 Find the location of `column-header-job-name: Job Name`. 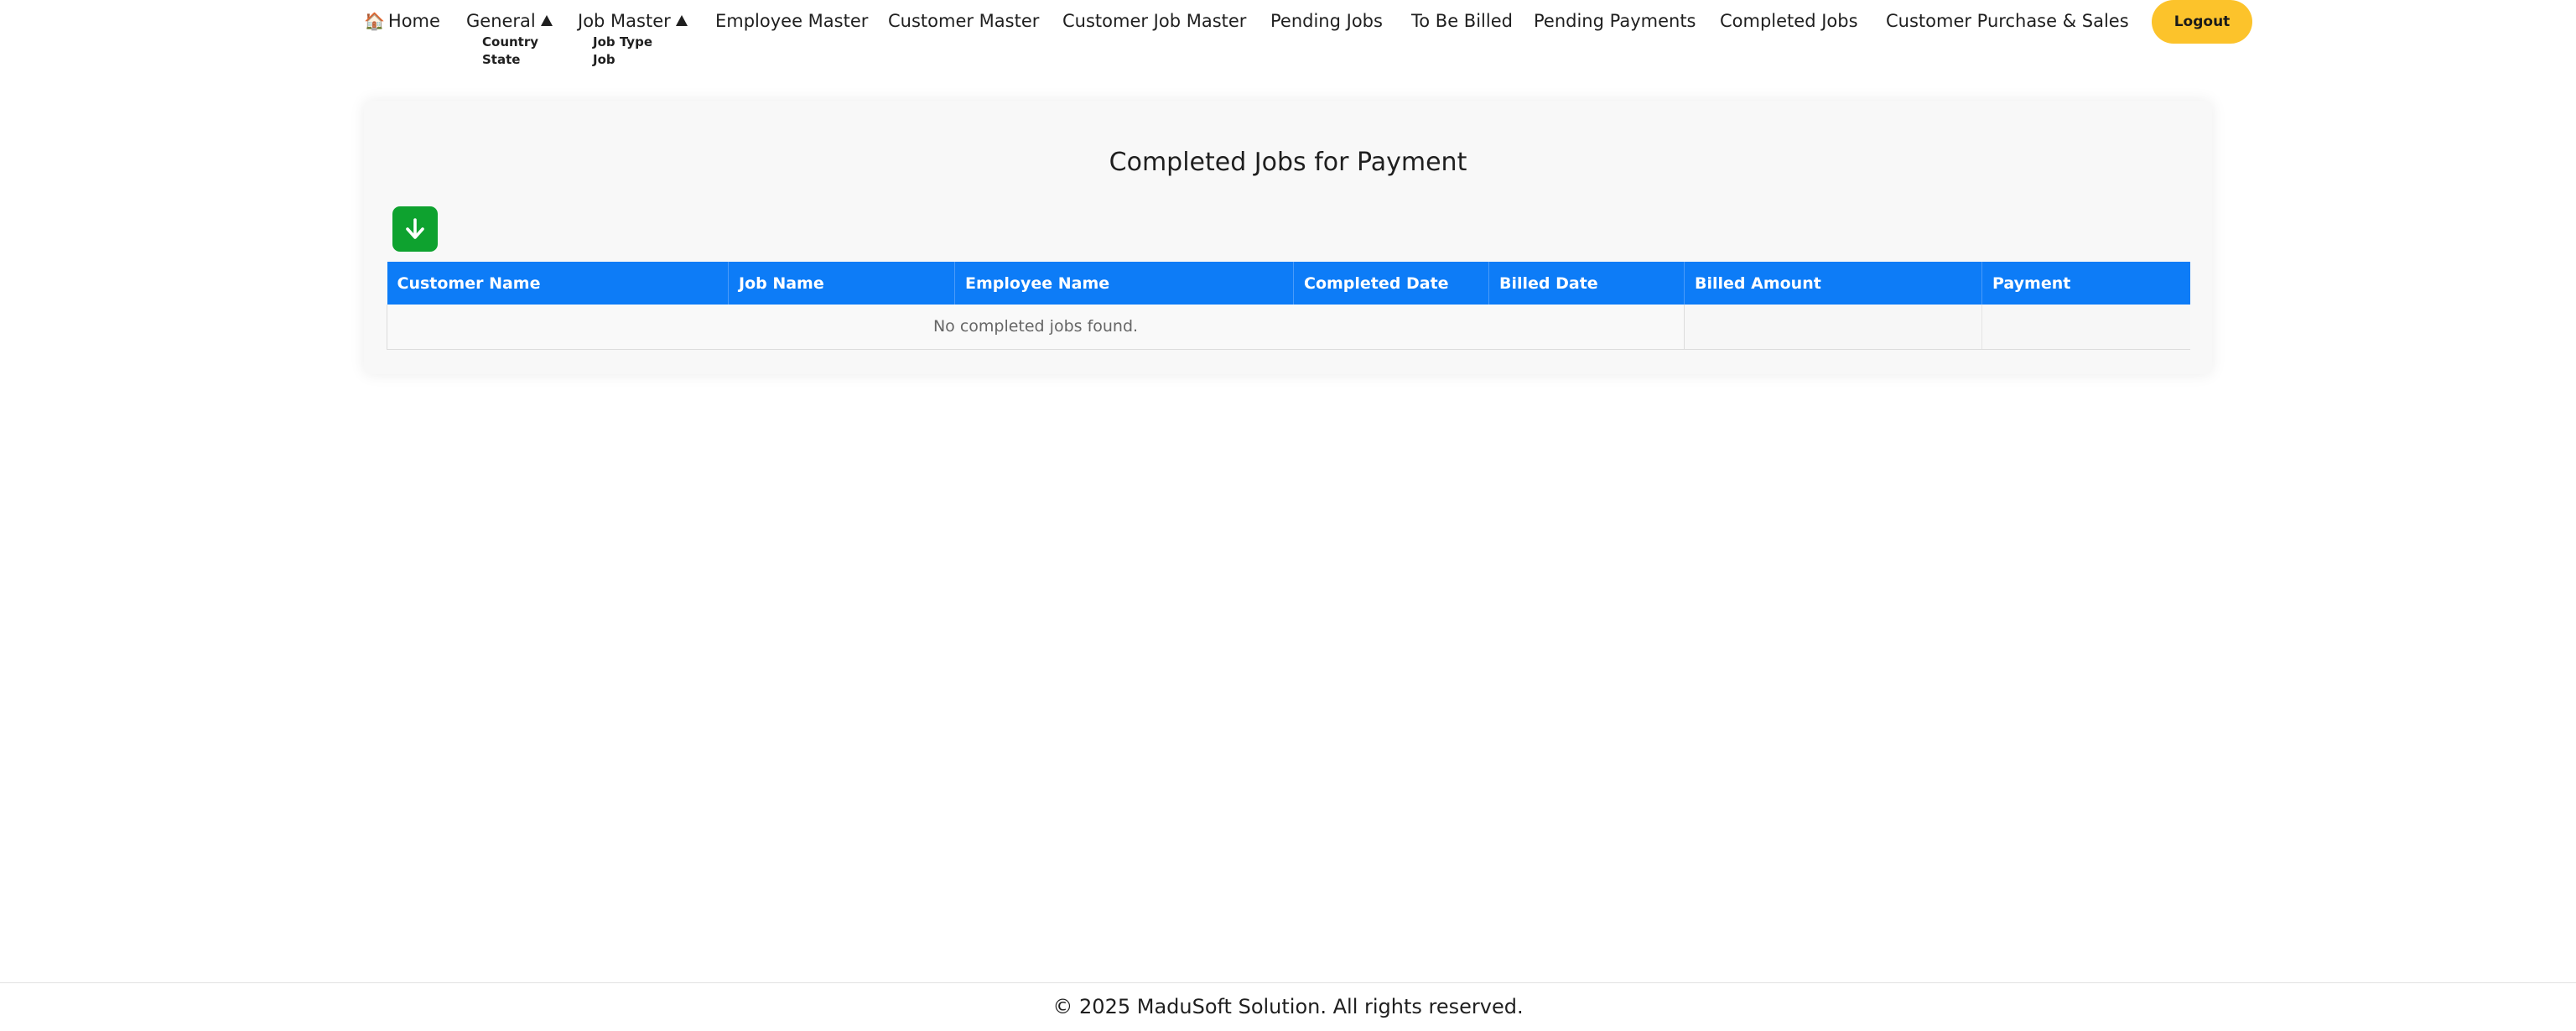

column-header-job-name: Job Name is located at coordinates (841, 283).